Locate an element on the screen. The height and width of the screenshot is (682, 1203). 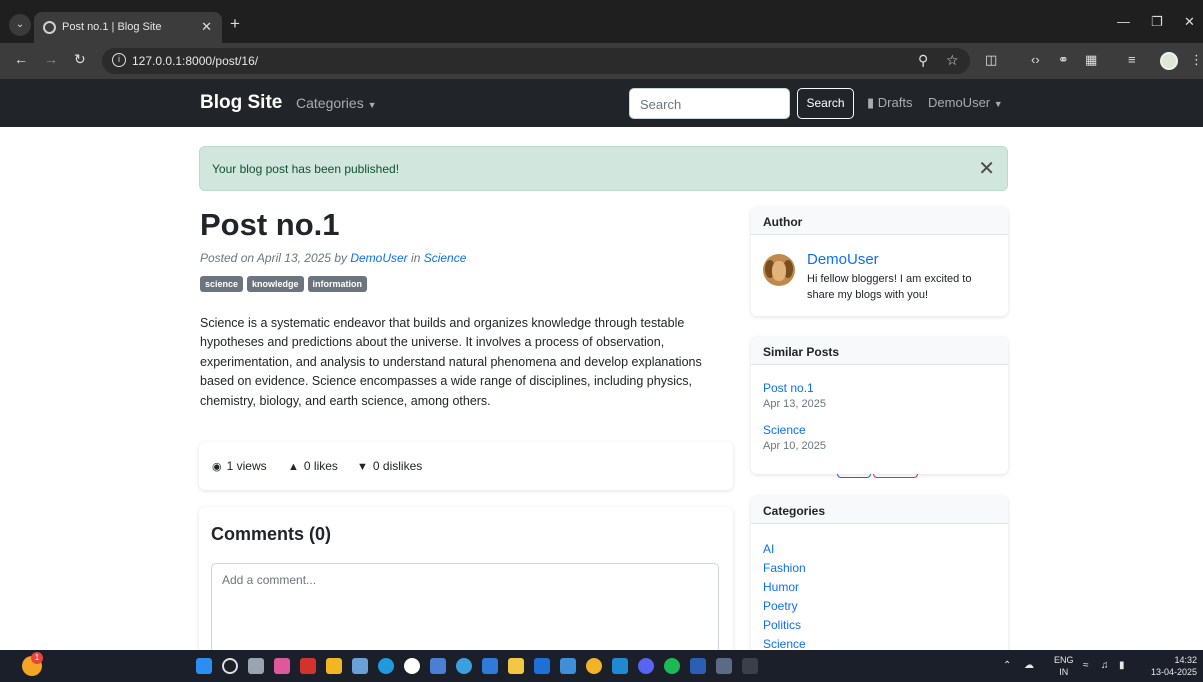
taskbar: 1 ⌃ ☁ ENG IN ≈ ♫ ▮ 14:32 13-04-2025 is located at coordinates (601, 666).